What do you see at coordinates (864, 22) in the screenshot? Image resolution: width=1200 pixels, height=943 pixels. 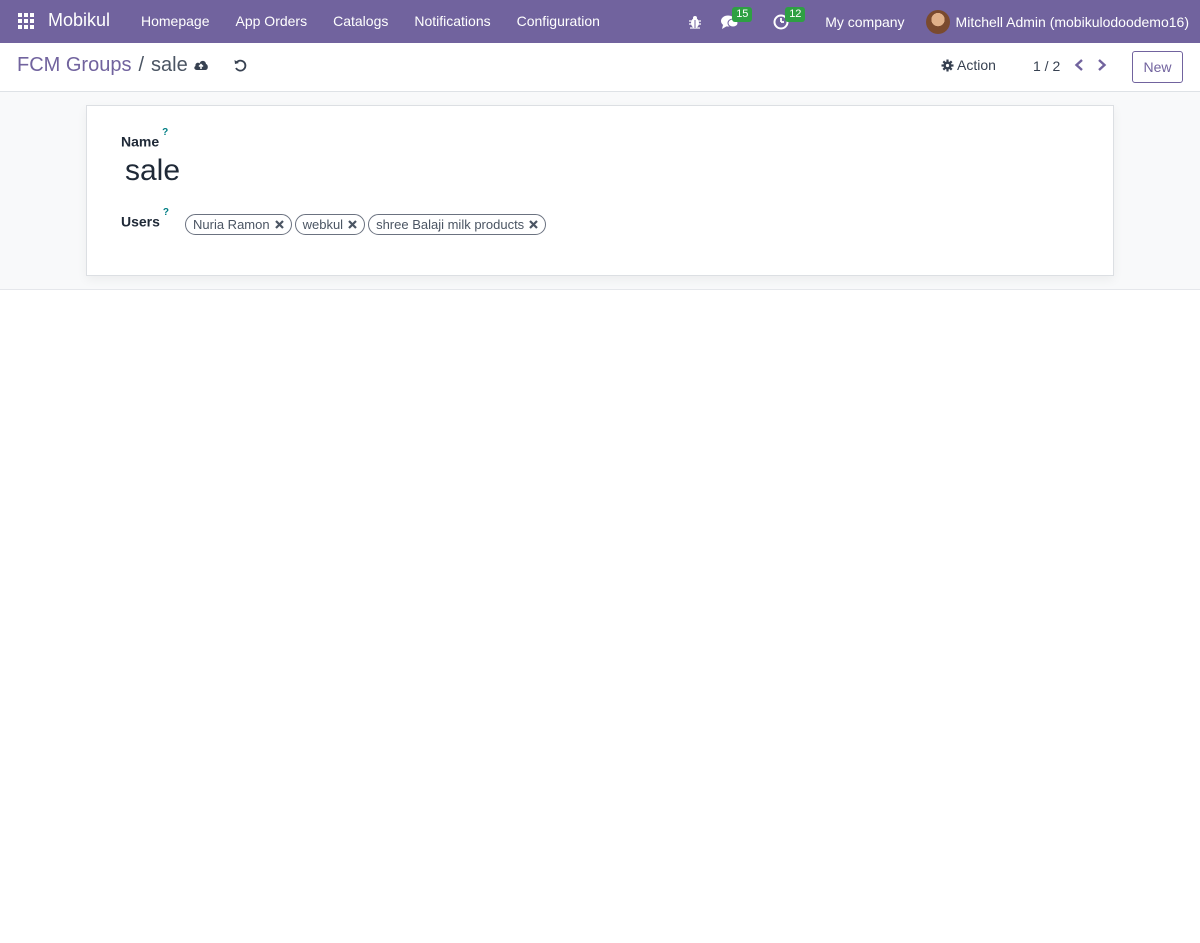 I see `company-switcher: My company` at bounding box center [864, 22].